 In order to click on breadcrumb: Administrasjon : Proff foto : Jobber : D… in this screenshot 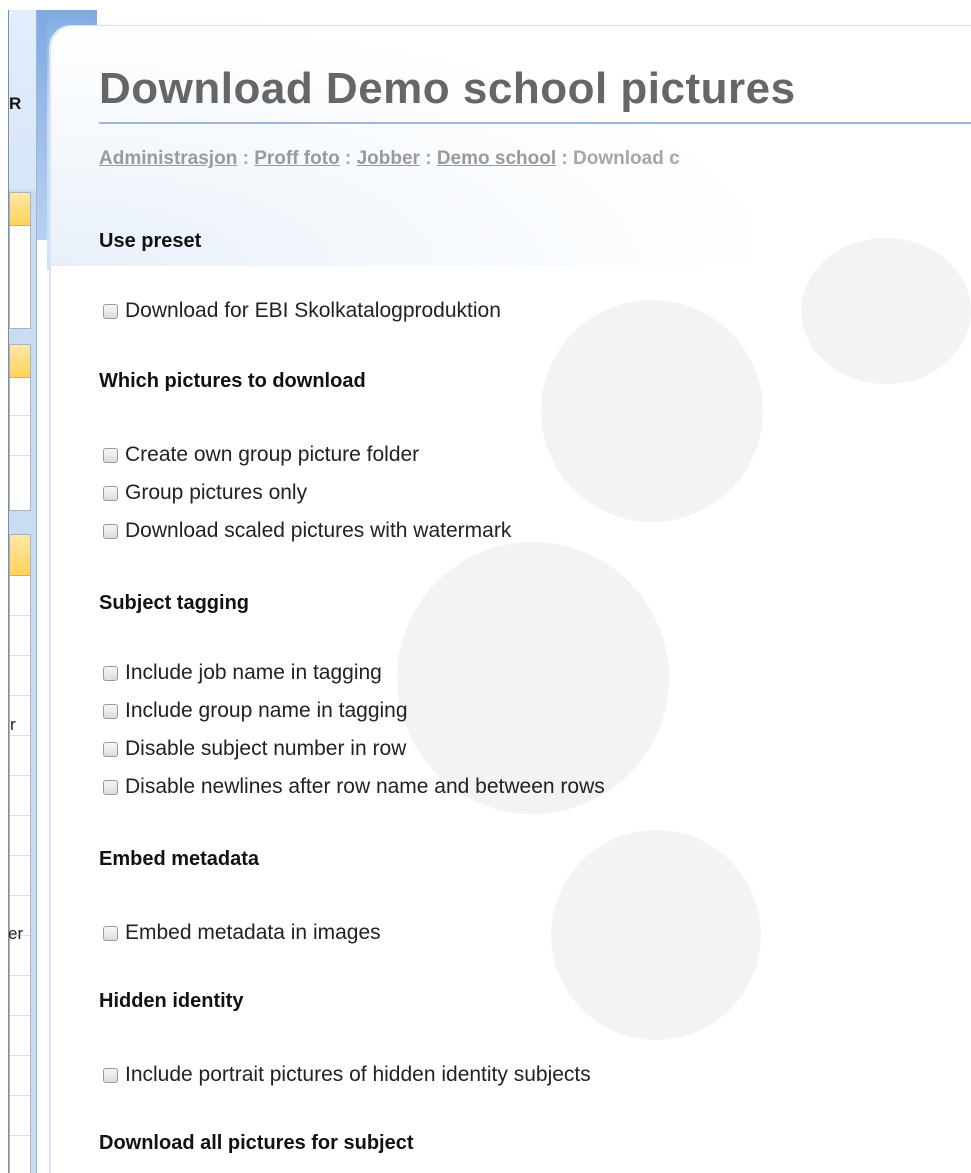, I will do `click(389, 159)`.